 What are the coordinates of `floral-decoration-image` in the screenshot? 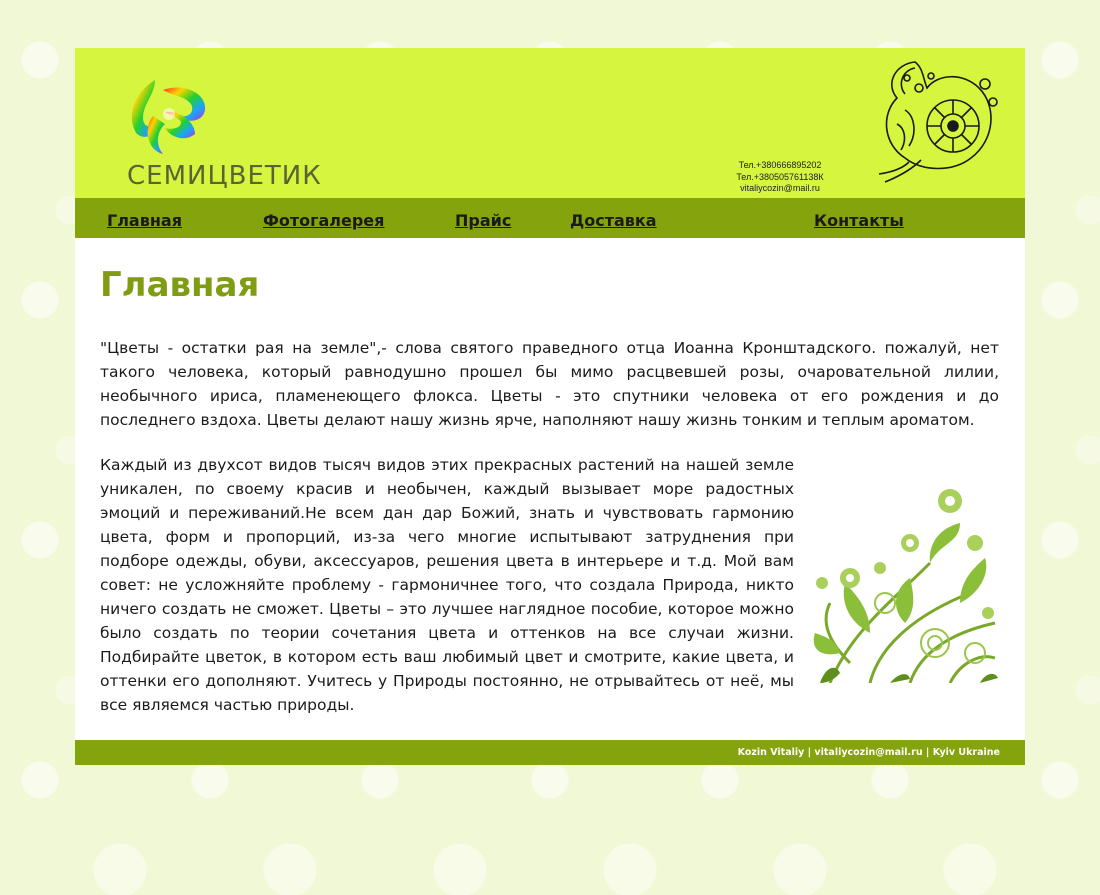 It's located at (905, 586).